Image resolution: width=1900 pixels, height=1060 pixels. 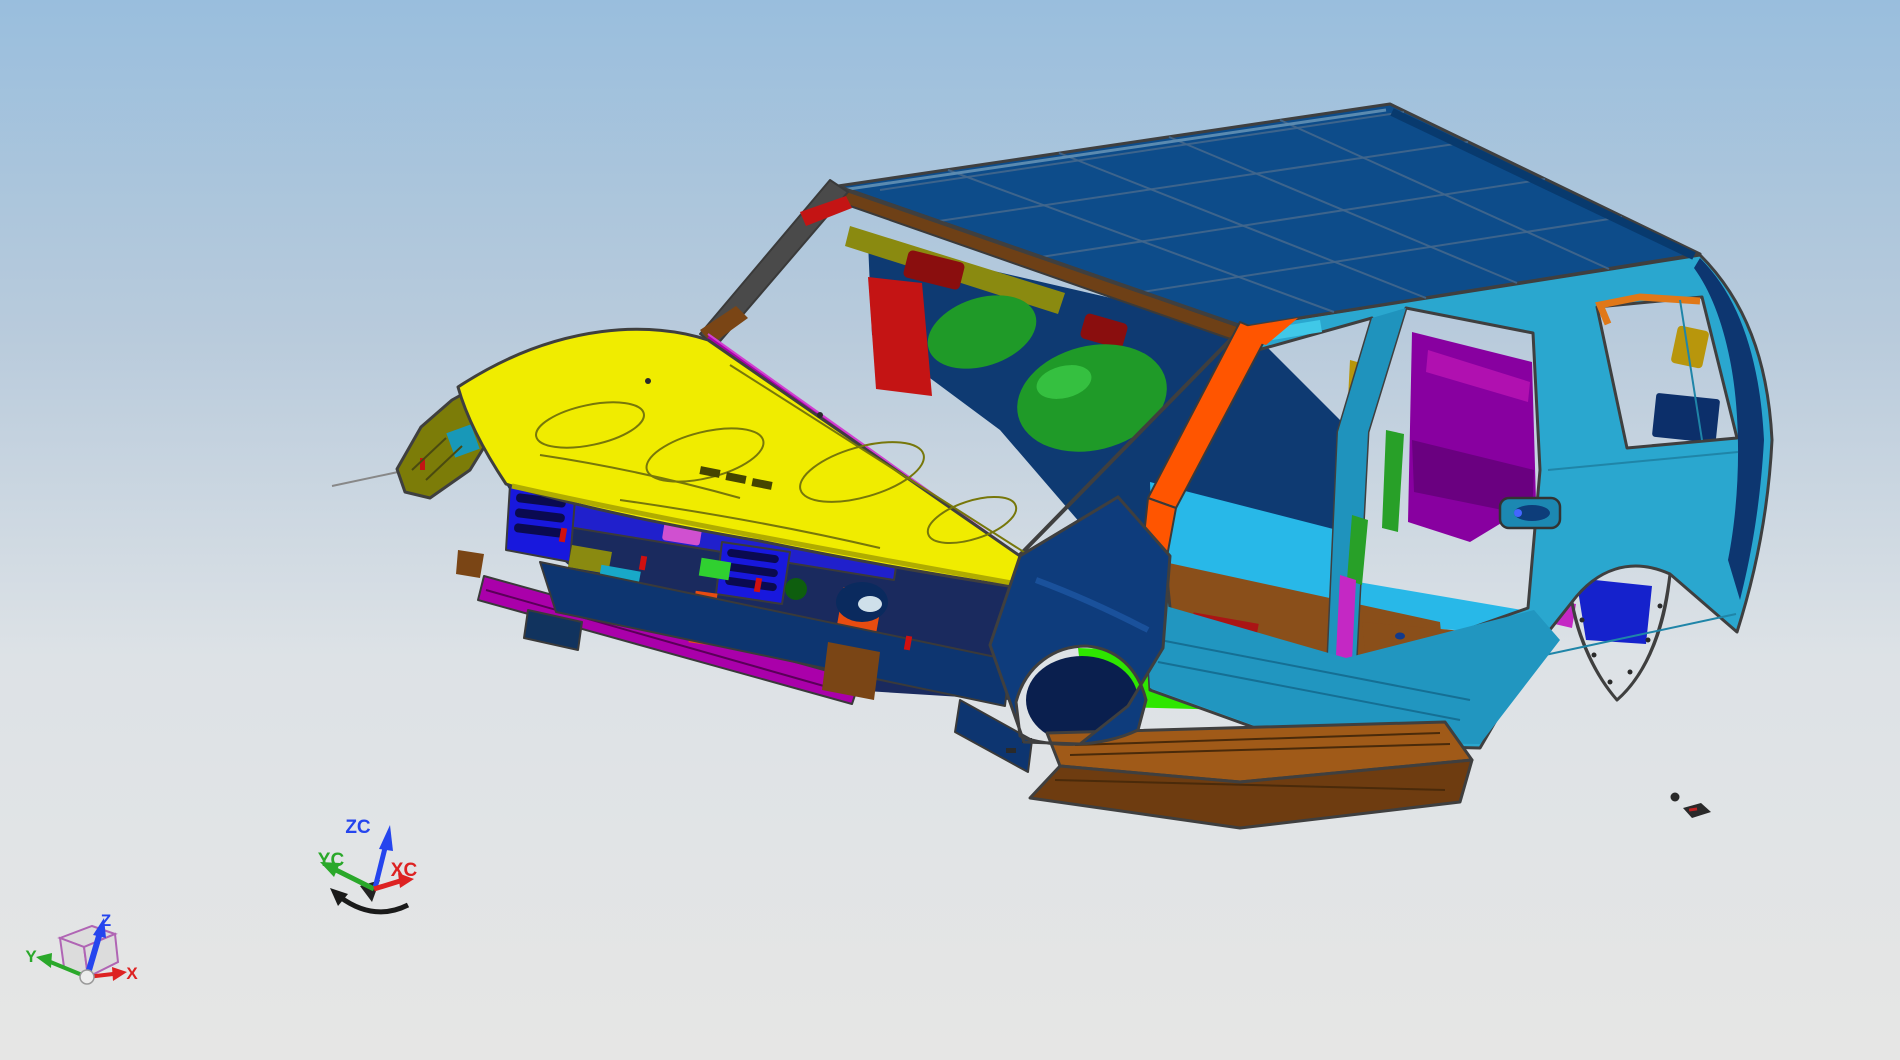 What do you see at coordinates (851, 671) in the screenshot?
I see `bracket-brown-lower` at bounding box center [851, 671].